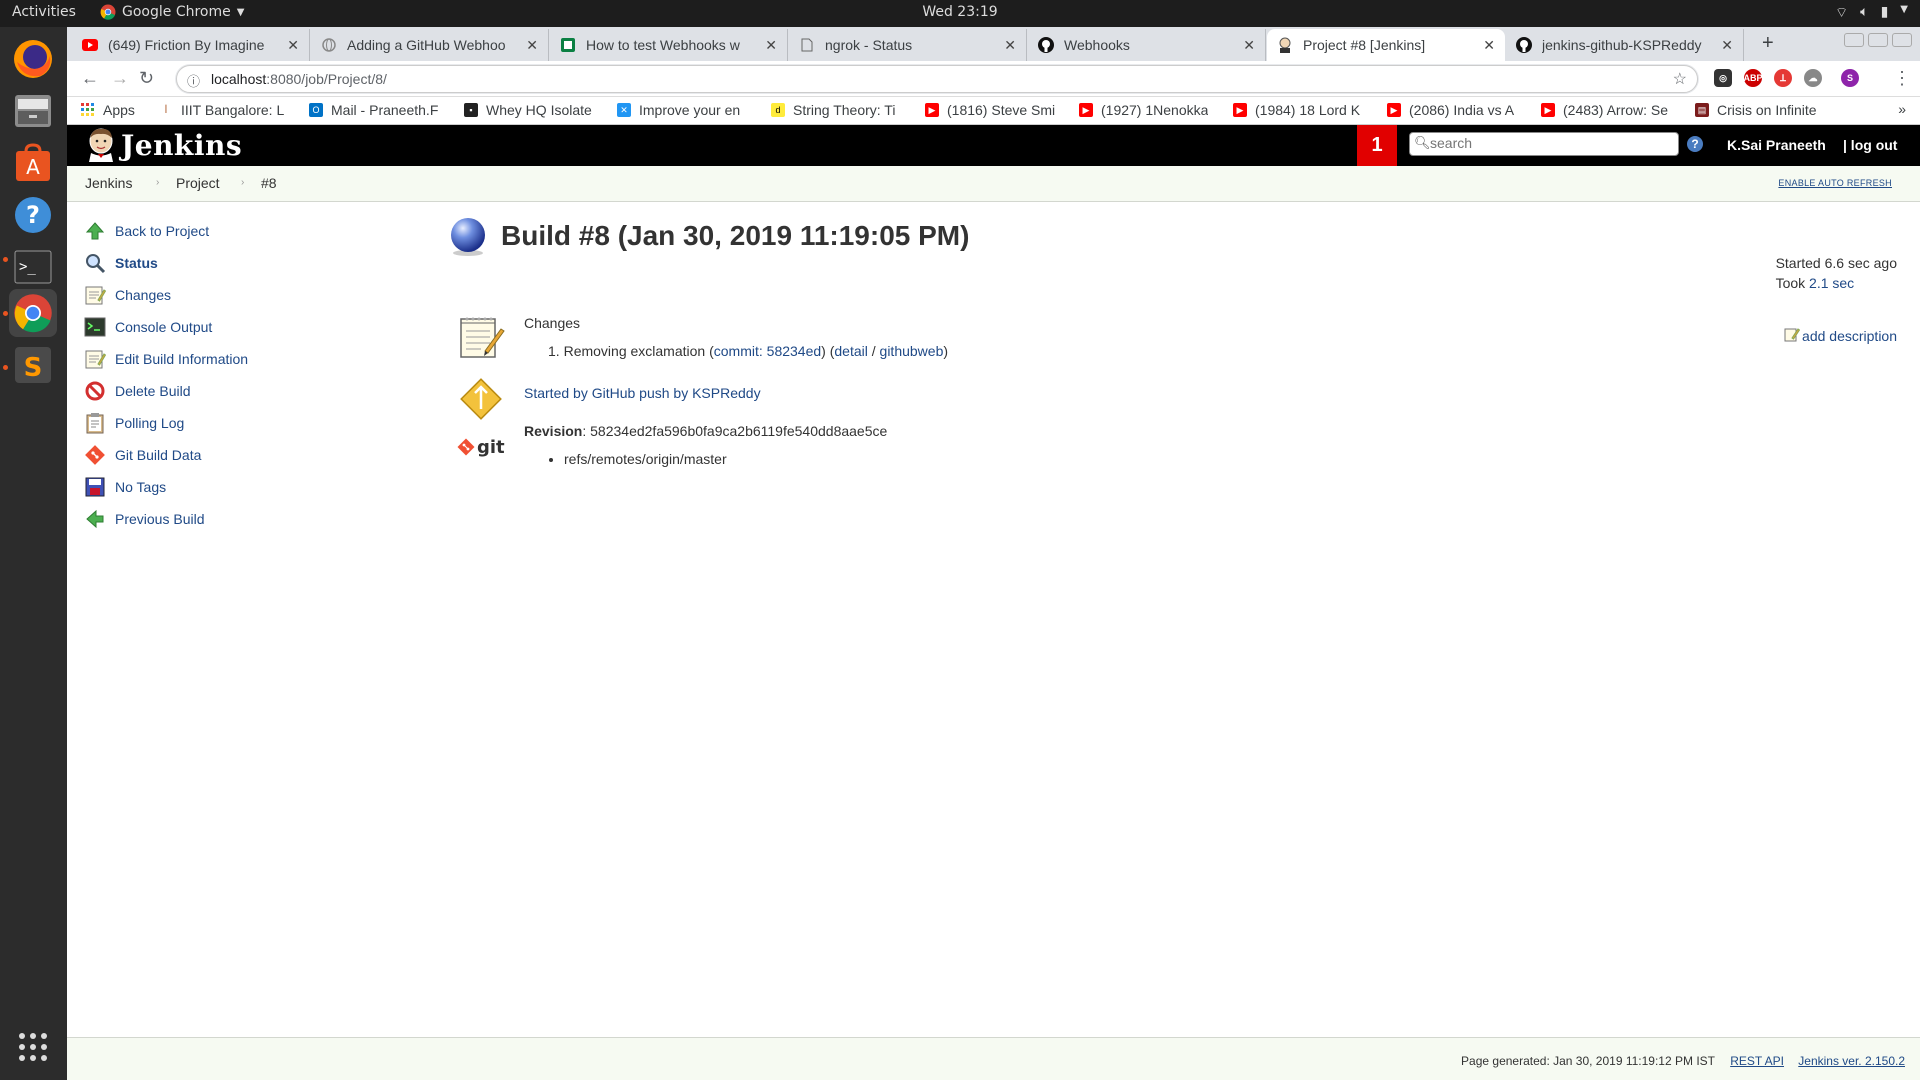  I want to click on tab-jenkins-active: Project #8 [Jenkins] ✕, so click(1386, 45).